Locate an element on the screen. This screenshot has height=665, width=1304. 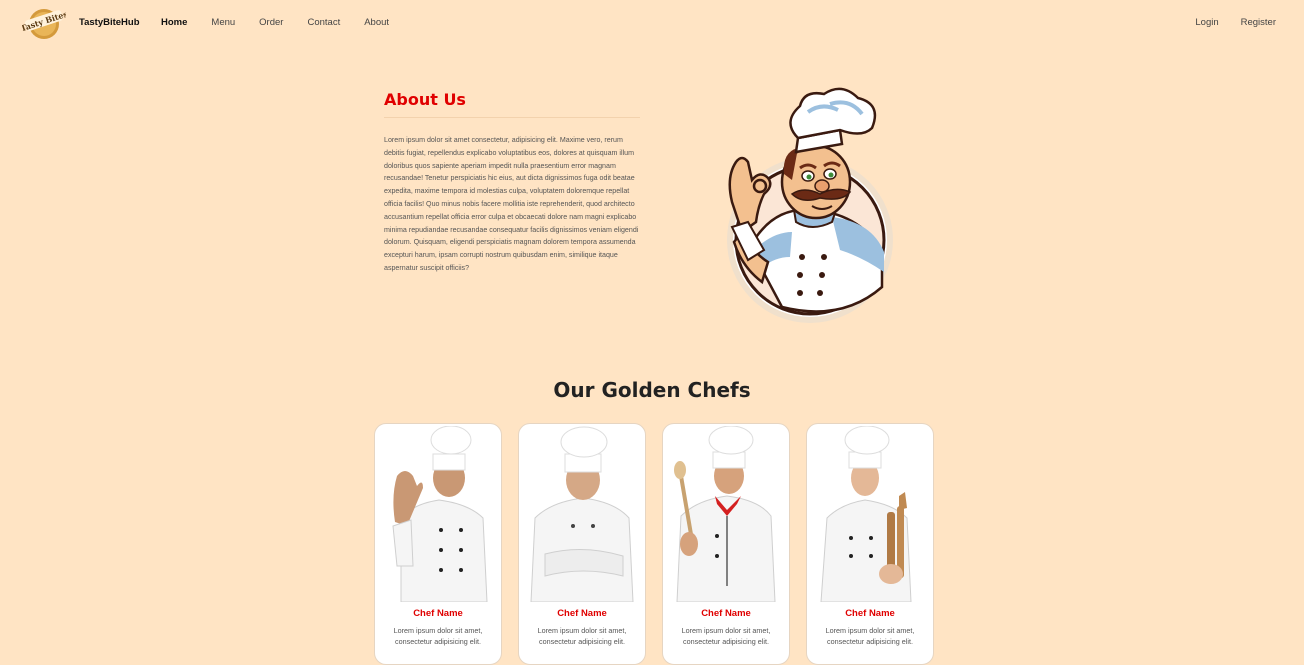
about-title: About Us is located at coordinates (512, 104).